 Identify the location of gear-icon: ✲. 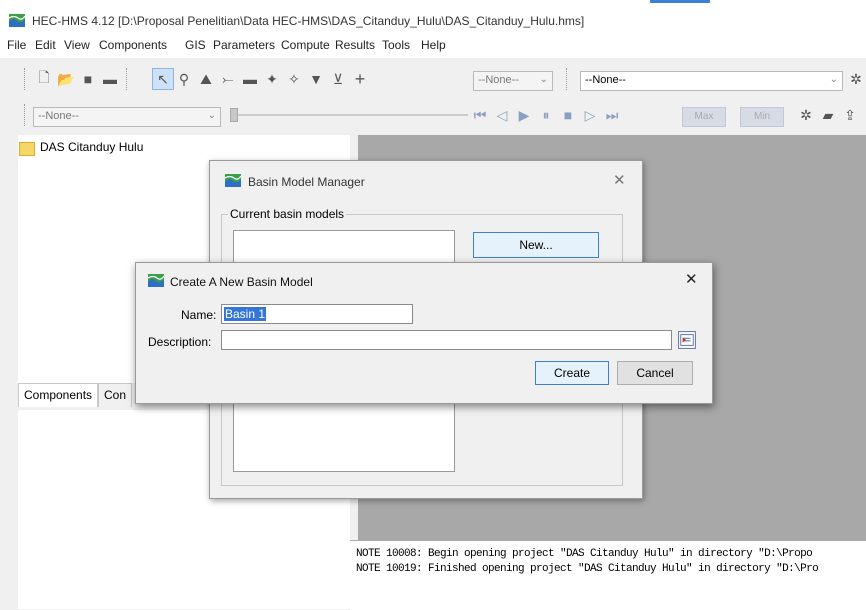
(806, 115).